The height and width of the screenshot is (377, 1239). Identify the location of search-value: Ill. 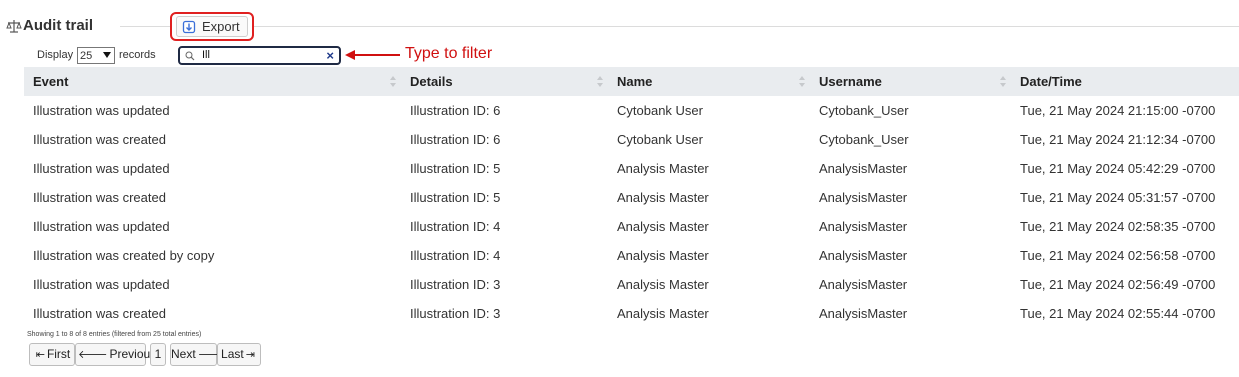
(206, 55).